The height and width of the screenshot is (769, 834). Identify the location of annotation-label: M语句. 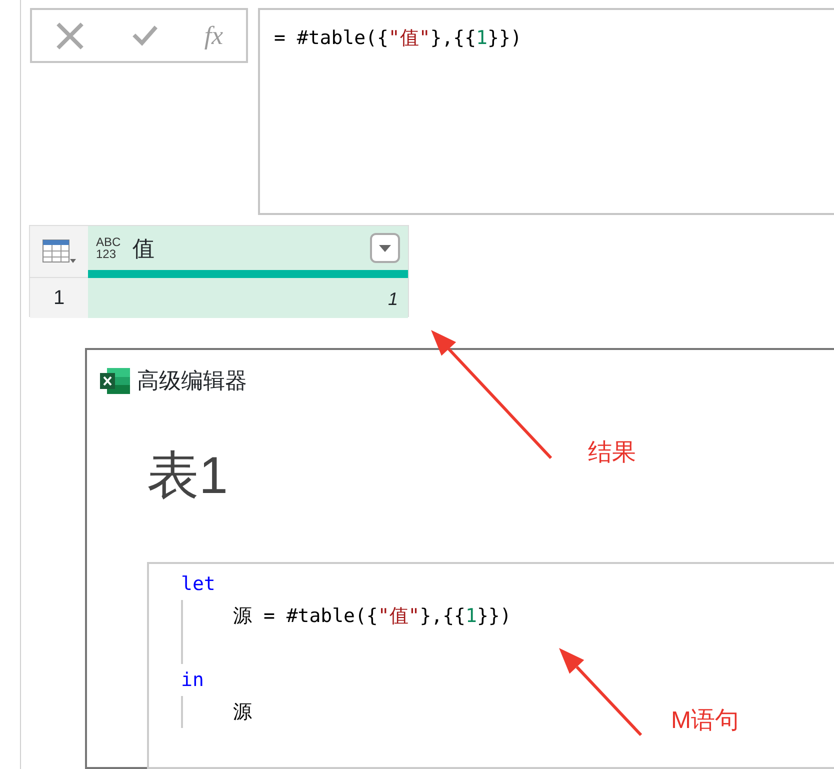
(705, 721).